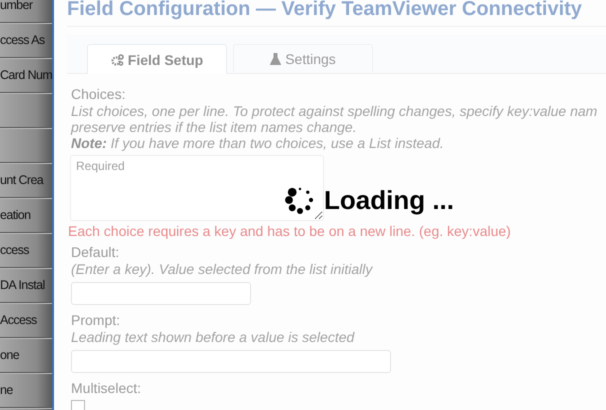 Image resolution: width=606 pixels, height=410 pixels. Describe the element at coordinates (161, 293) in the screenshot. I see `default-field` at that location.